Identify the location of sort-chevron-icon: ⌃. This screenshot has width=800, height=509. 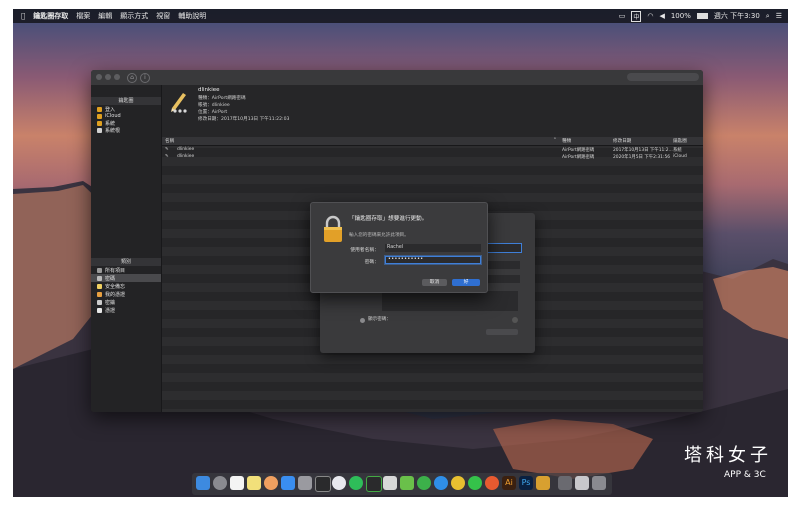
(555, 140).